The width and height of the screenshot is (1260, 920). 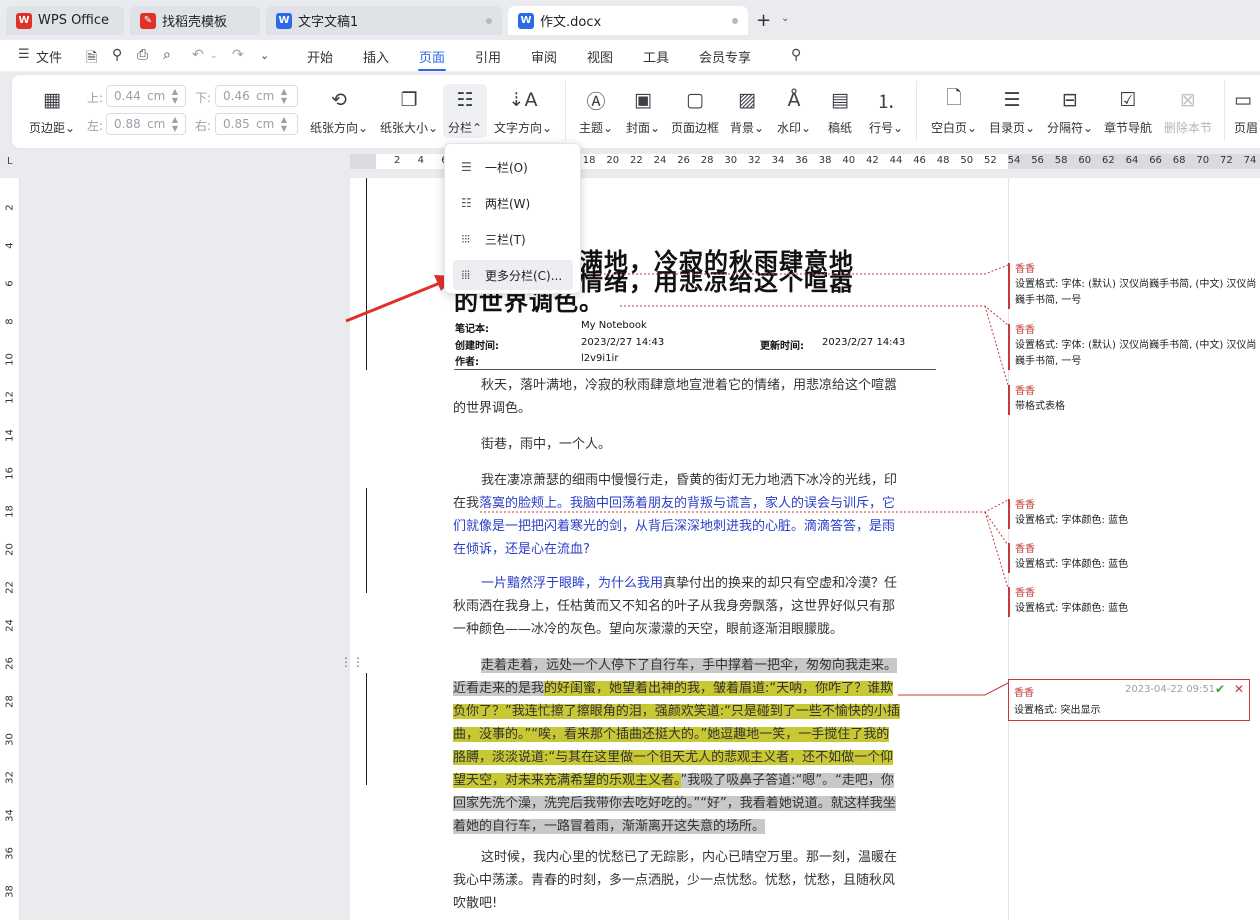 What do you see at coordinates (393, 302) in the screenshot?
I see `red-arrow-shaft` at bounding box center [393, 302].